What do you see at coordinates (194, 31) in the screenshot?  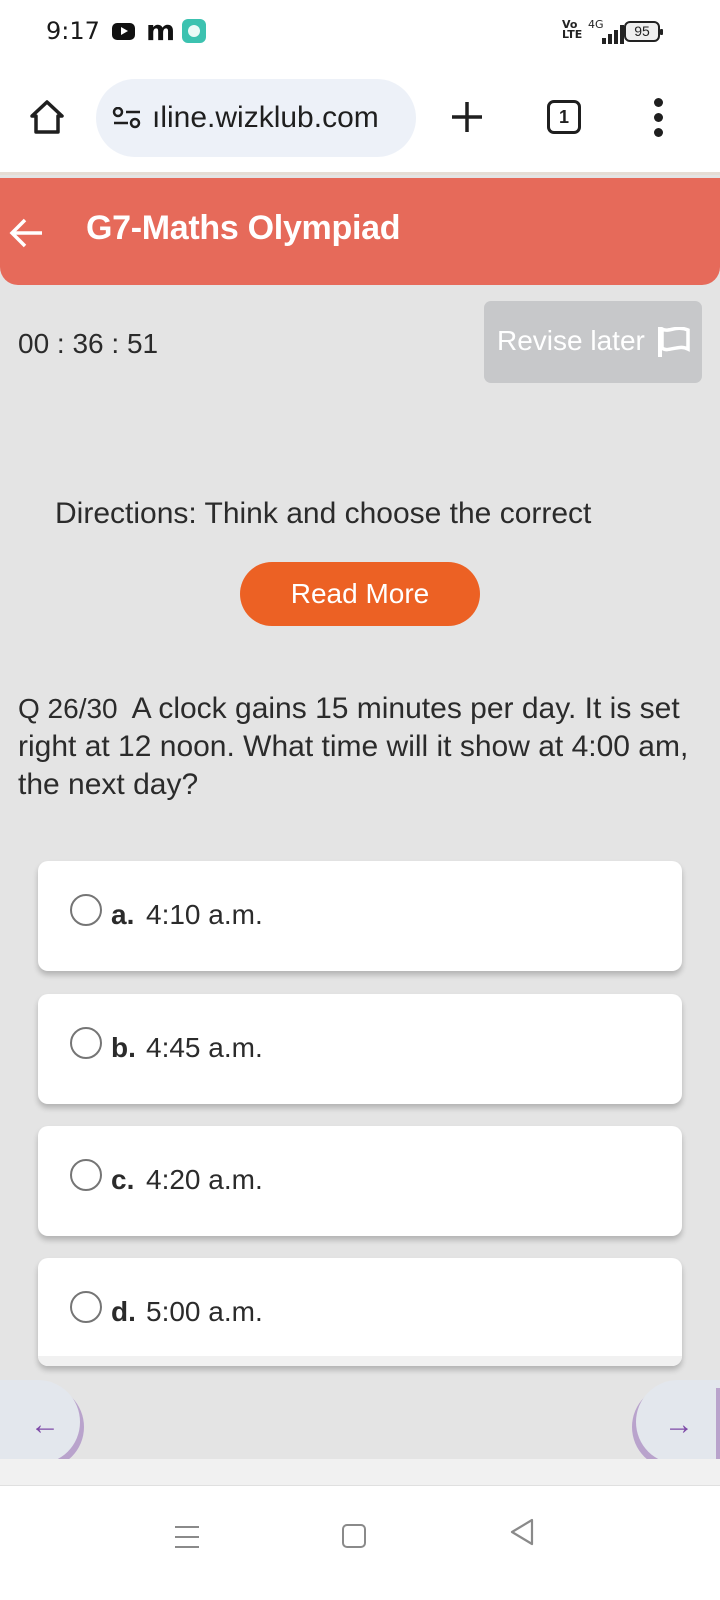 I see `teal-app-icon` at bounding box center [194, 31].